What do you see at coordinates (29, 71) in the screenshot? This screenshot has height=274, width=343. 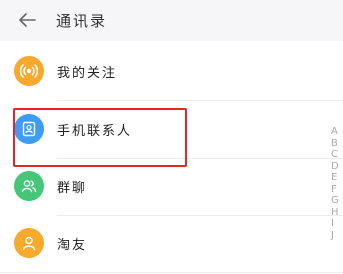 I see `radio-signal-icon` at bounding box center [29, 71].